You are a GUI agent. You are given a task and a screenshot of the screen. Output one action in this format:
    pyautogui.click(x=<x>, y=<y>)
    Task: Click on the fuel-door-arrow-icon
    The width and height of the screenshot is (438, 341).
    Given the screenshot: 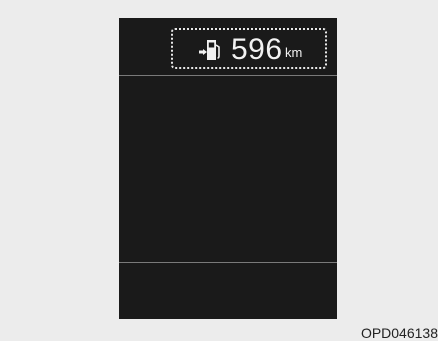 What is the action you would take?
    pyautogui.click(x=203, y=52)
    